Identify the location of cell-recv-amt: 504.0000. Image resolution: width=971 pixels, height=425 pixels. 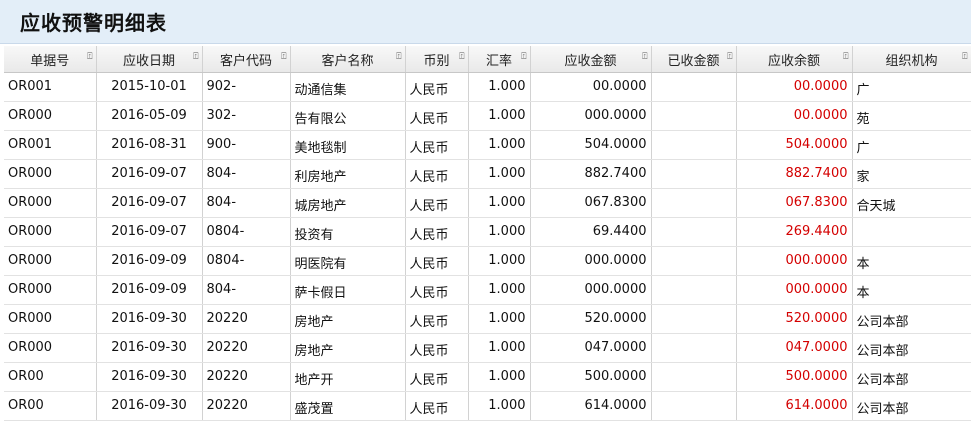
(591, 145).